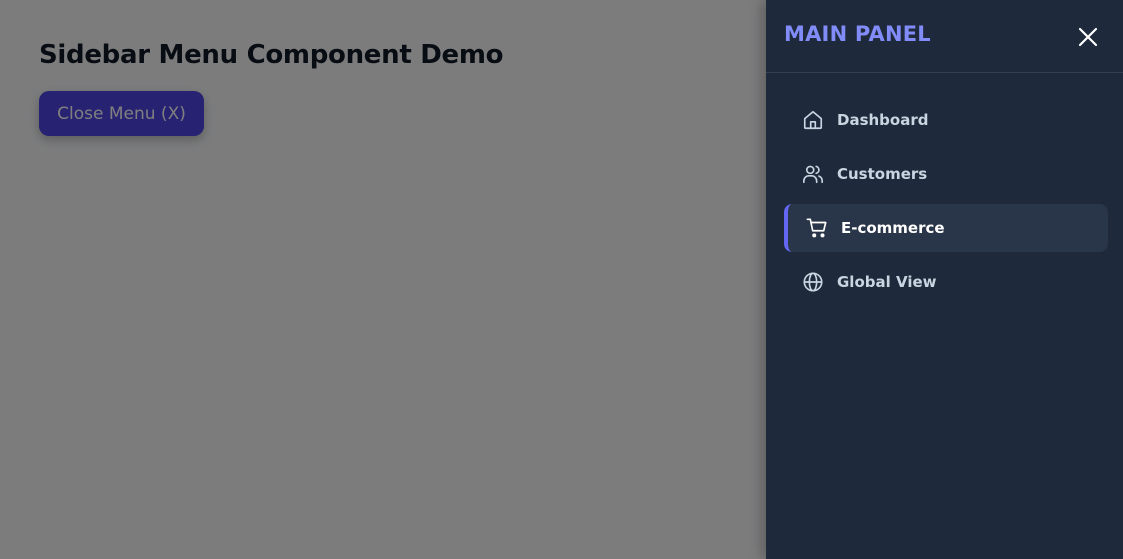 This screenshot has height=559, width=1123. Describe the element at coordinates (946, 174) in the screenshot. I see `sidebar-item-customers: Customers` at that location.